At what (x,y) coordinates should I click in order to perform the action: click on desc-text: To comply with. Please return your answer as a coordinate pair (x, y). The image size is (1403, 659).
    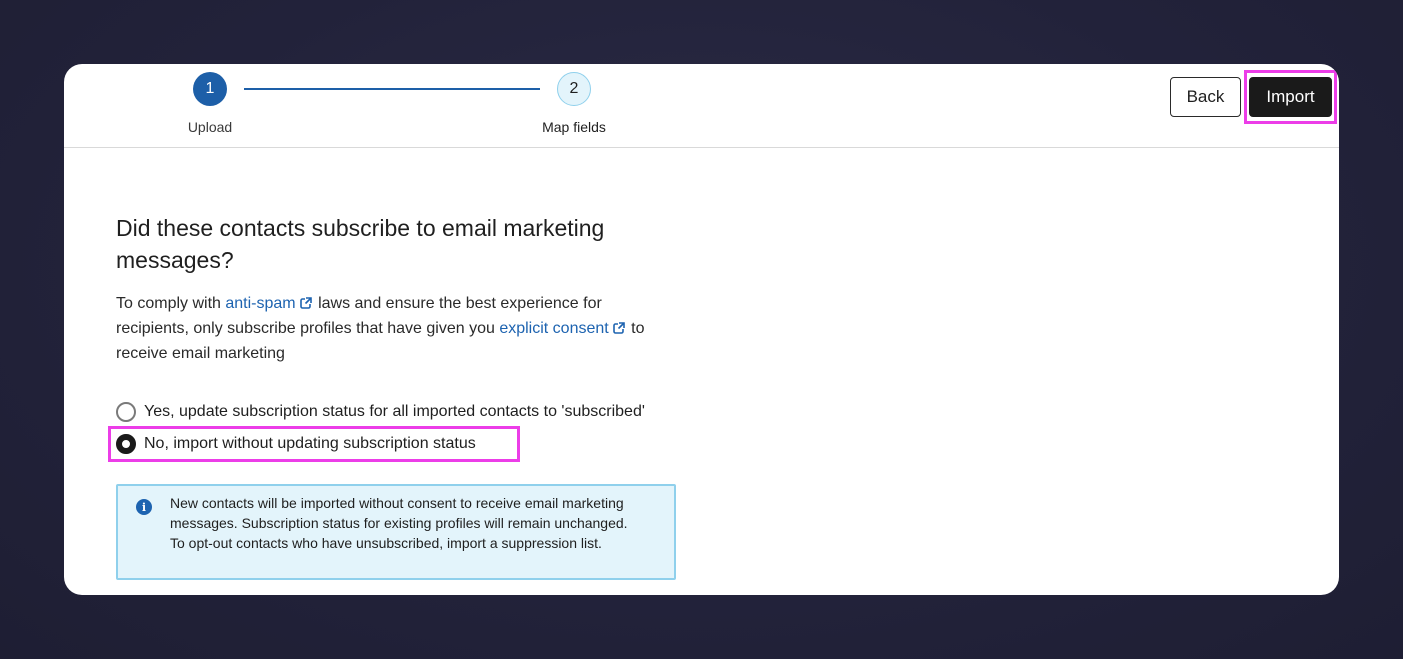
    Looking at the image, I should click on (171, 303).